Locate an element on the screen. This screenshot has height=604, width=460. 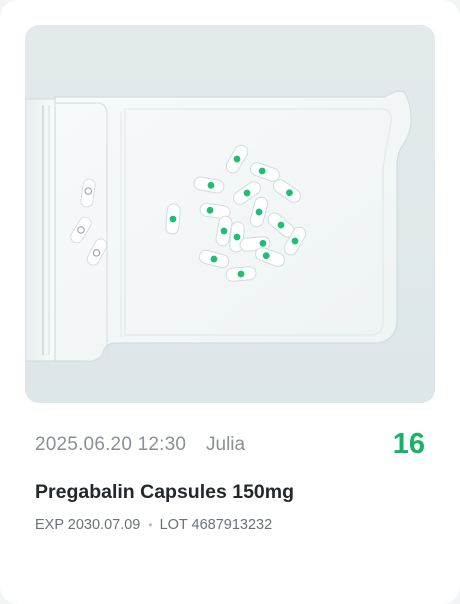
tray-hinge is located at coordinates (40, 230).